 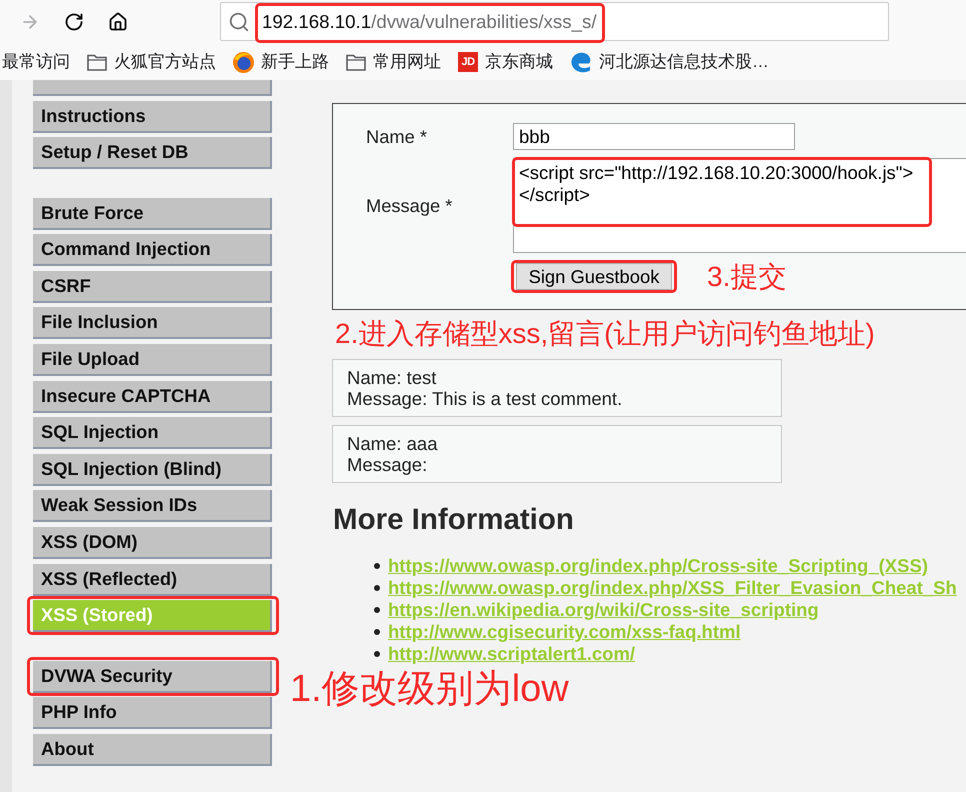 What do you see at coordinates (654, 136) in the screenshot?
I see `name-field: bbb` at bounding box center [654, 136].